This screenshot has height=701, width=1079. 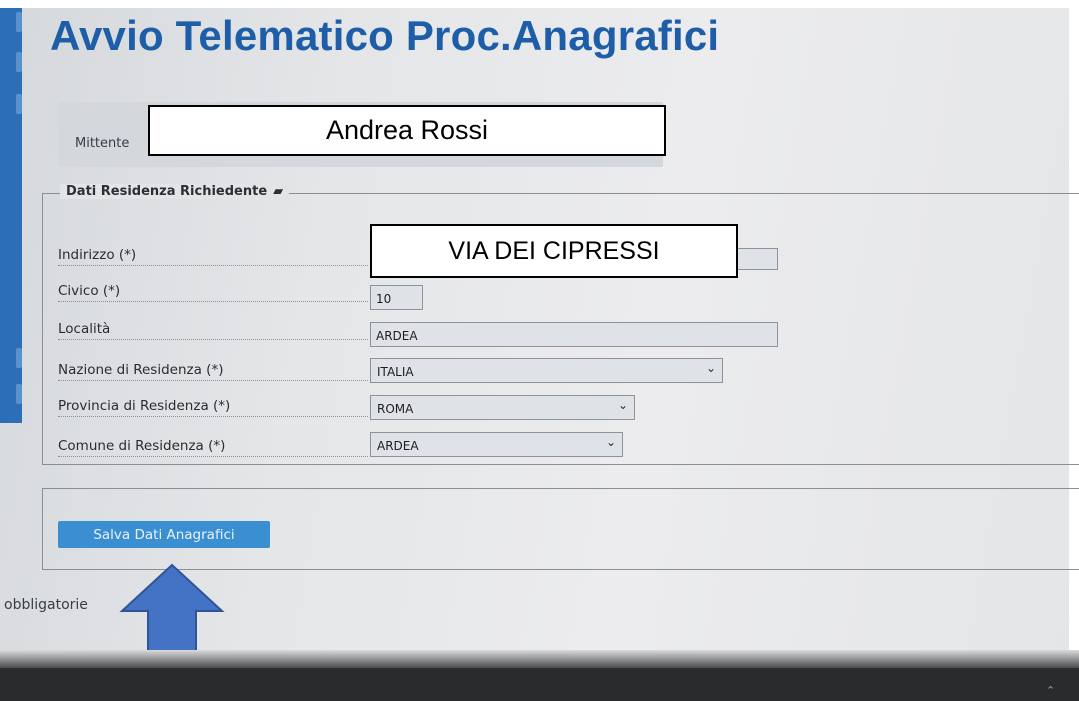 What do you see at coordinates (398, 446) in the screenshot?
I see `comune-value: ARDEA` at bounding box center [398, 446].